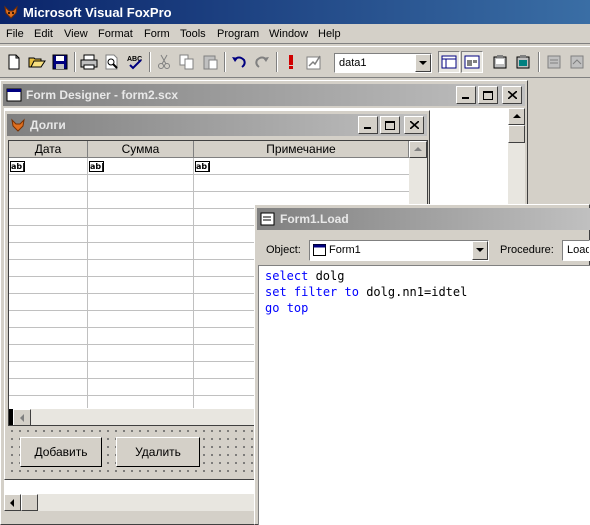 Image resolution: width=590 pixels, height=525 pixels. What do you see at coordinates (413, 292) in the screenshot?
I see `code-text: dolg.nn1=idtel` at bounding box center [413, 292].